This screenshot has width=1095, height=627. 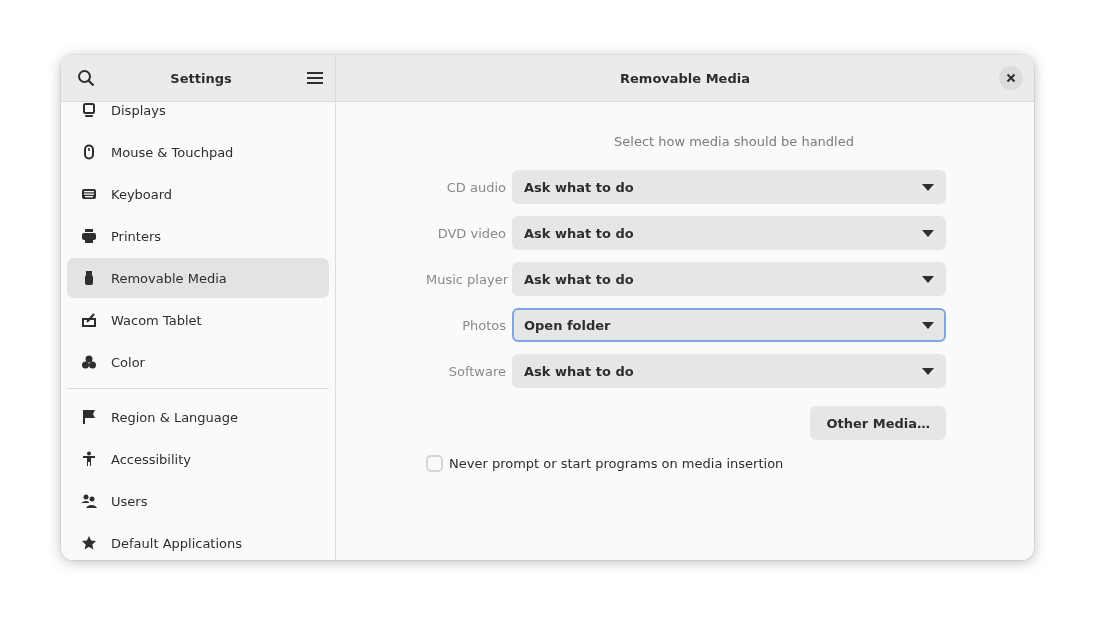 I want to click on search-icon, so click(x=86, y=78).